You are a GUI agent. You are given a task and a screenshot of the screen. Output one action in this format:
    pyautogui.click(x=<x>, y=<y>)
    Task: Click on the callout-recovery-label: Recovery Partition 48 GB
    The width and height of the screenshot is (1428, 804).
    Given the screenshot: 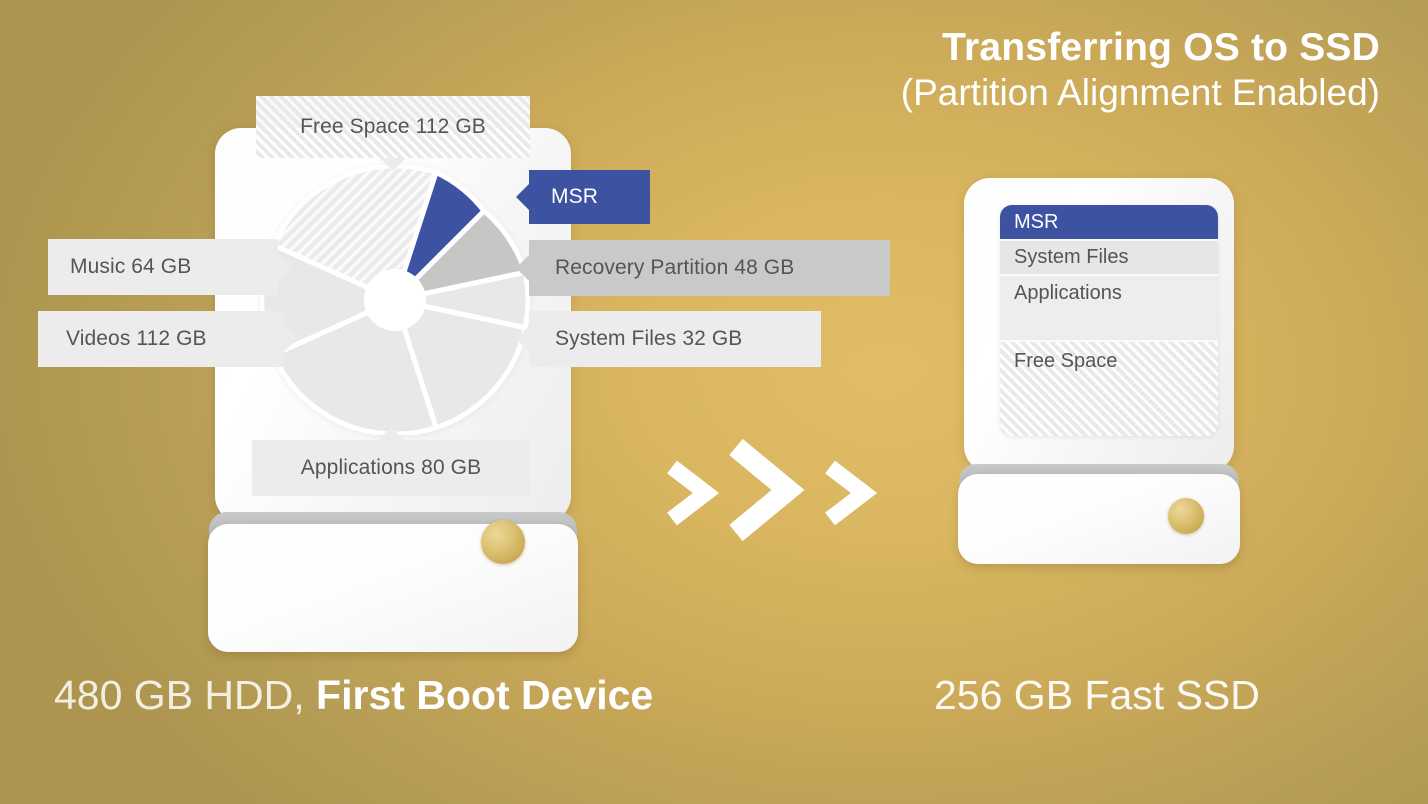 What is the action you would take?
    pyautogui.click(x=675, y=267)
    